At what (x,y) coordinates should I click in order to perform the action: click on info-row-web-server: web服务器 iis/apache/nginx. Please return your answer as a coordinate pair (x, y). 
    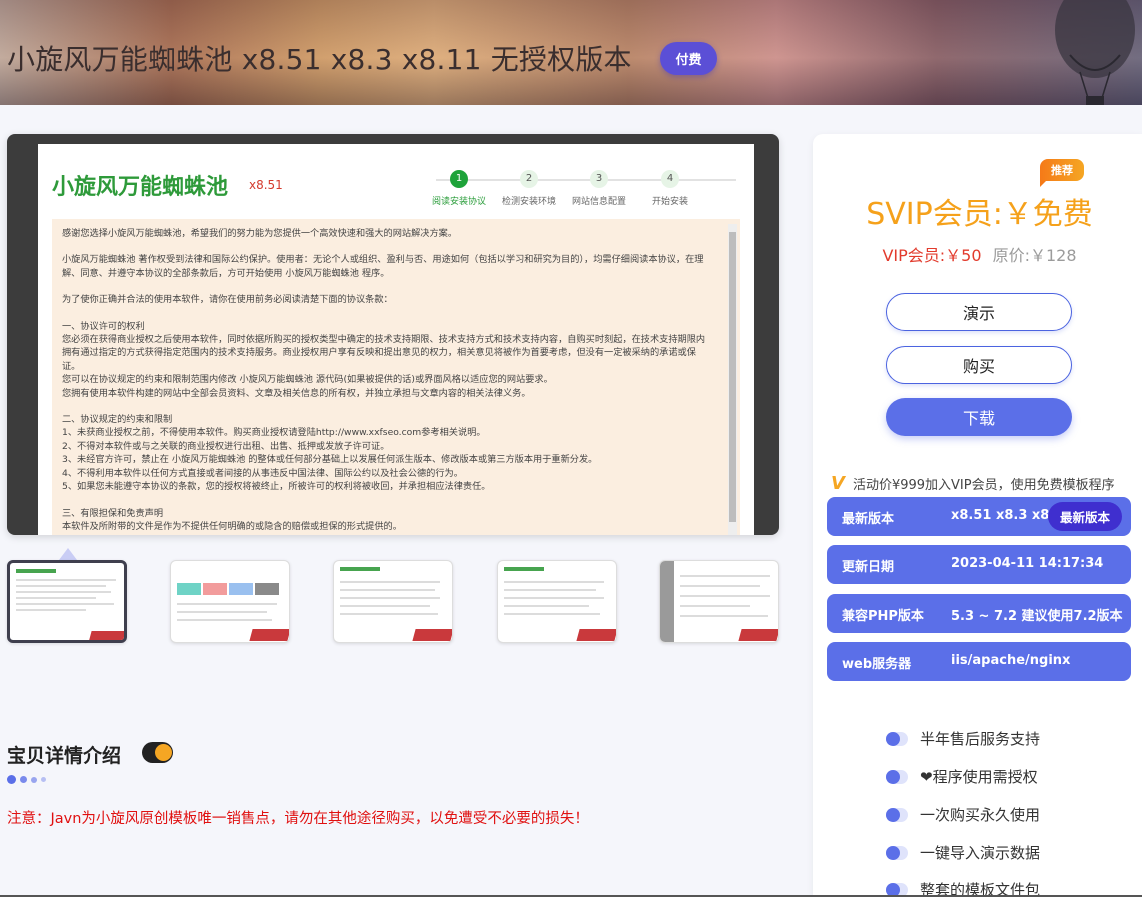
    Looking at the image, I should click on (979, 661).